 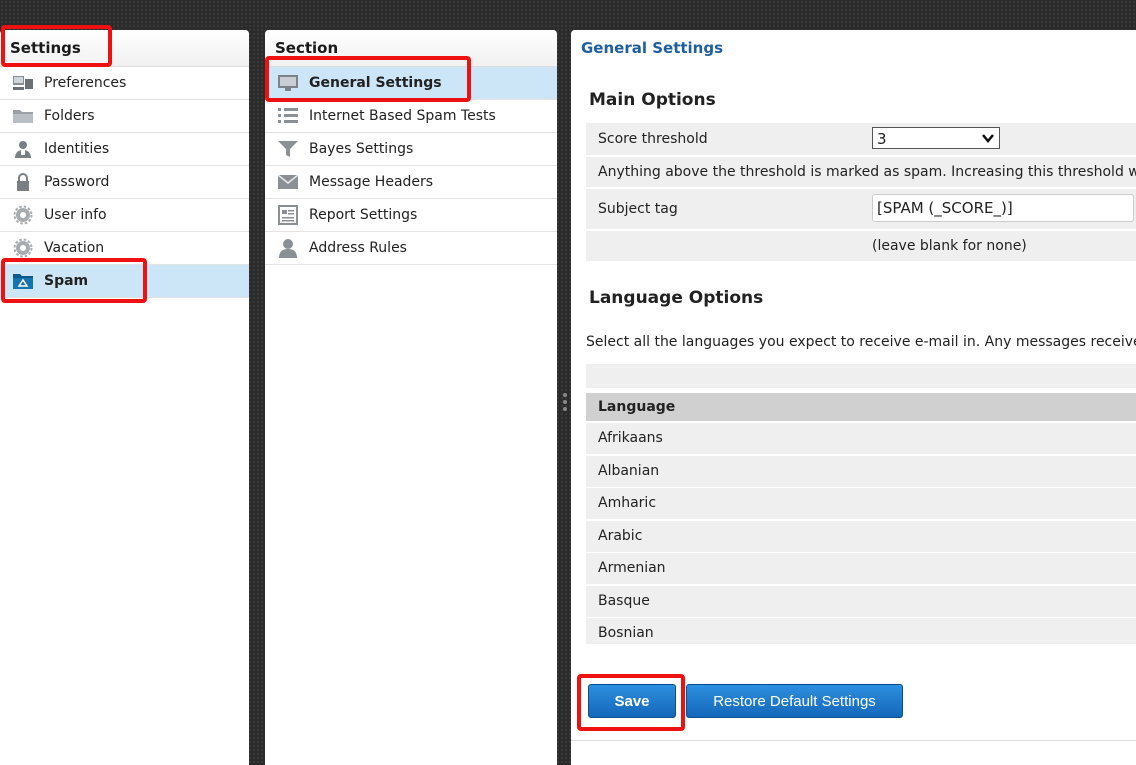 I want to click on main-panel-title: General Settings, so click(x=853, y=48).